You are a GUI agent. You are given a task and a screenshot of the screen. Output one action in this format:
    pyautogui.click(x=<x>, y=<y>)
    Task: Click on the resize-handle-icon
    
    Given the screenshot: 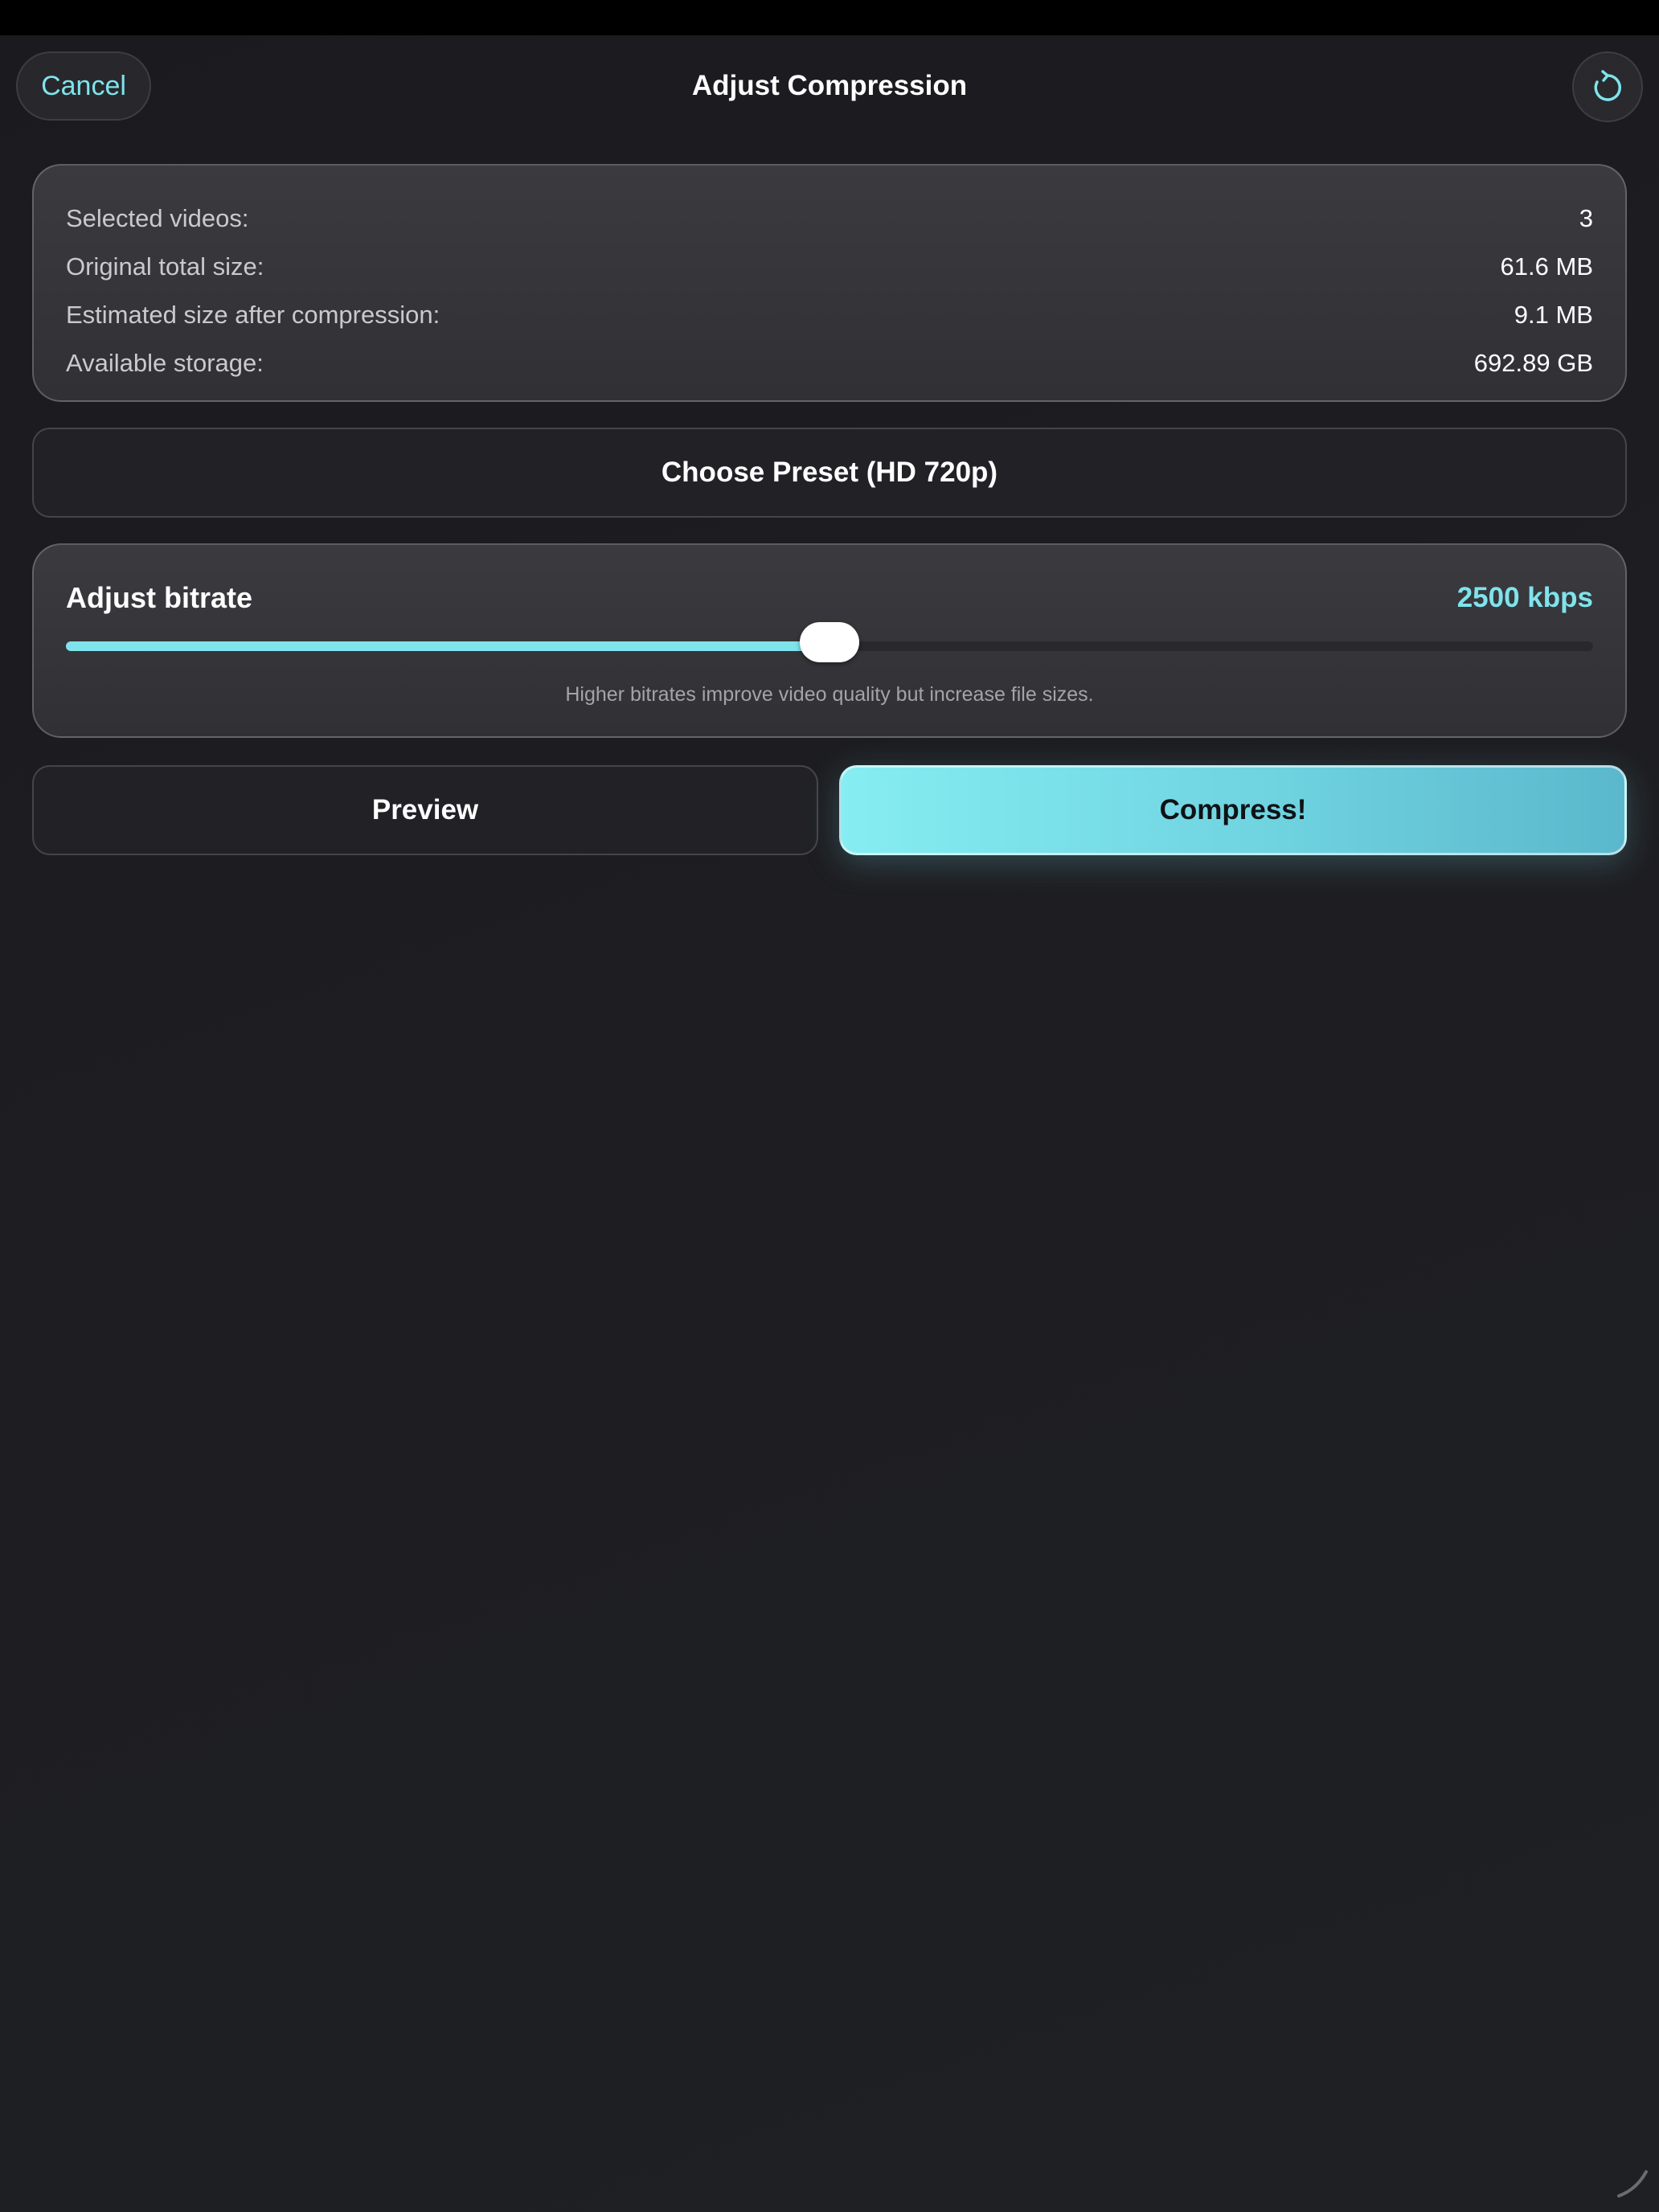 What is the action you would take?
    pyautogui.click(x=1632, y=2184)
    